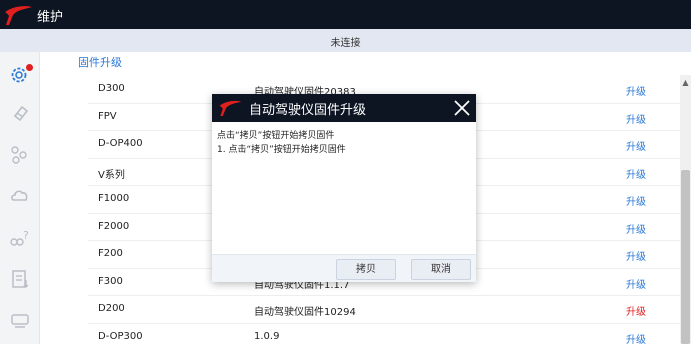 This screenshot has height=344, width=691. I want to click on sidebar: ?, so click(20, 198).